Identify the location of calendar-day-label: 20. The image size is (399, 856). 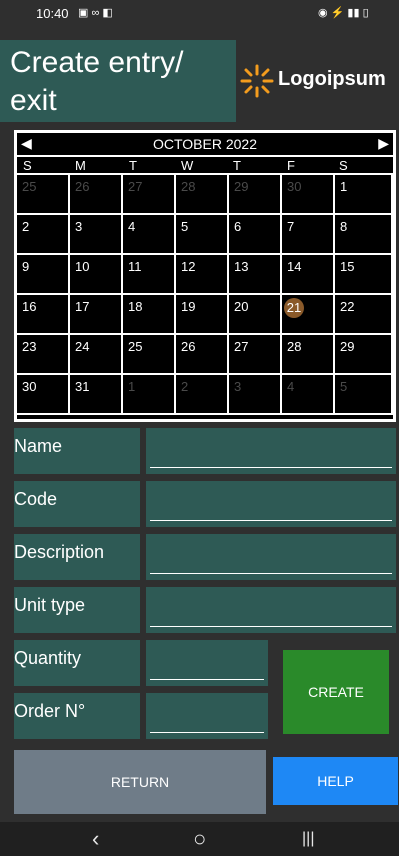
(241, 306).